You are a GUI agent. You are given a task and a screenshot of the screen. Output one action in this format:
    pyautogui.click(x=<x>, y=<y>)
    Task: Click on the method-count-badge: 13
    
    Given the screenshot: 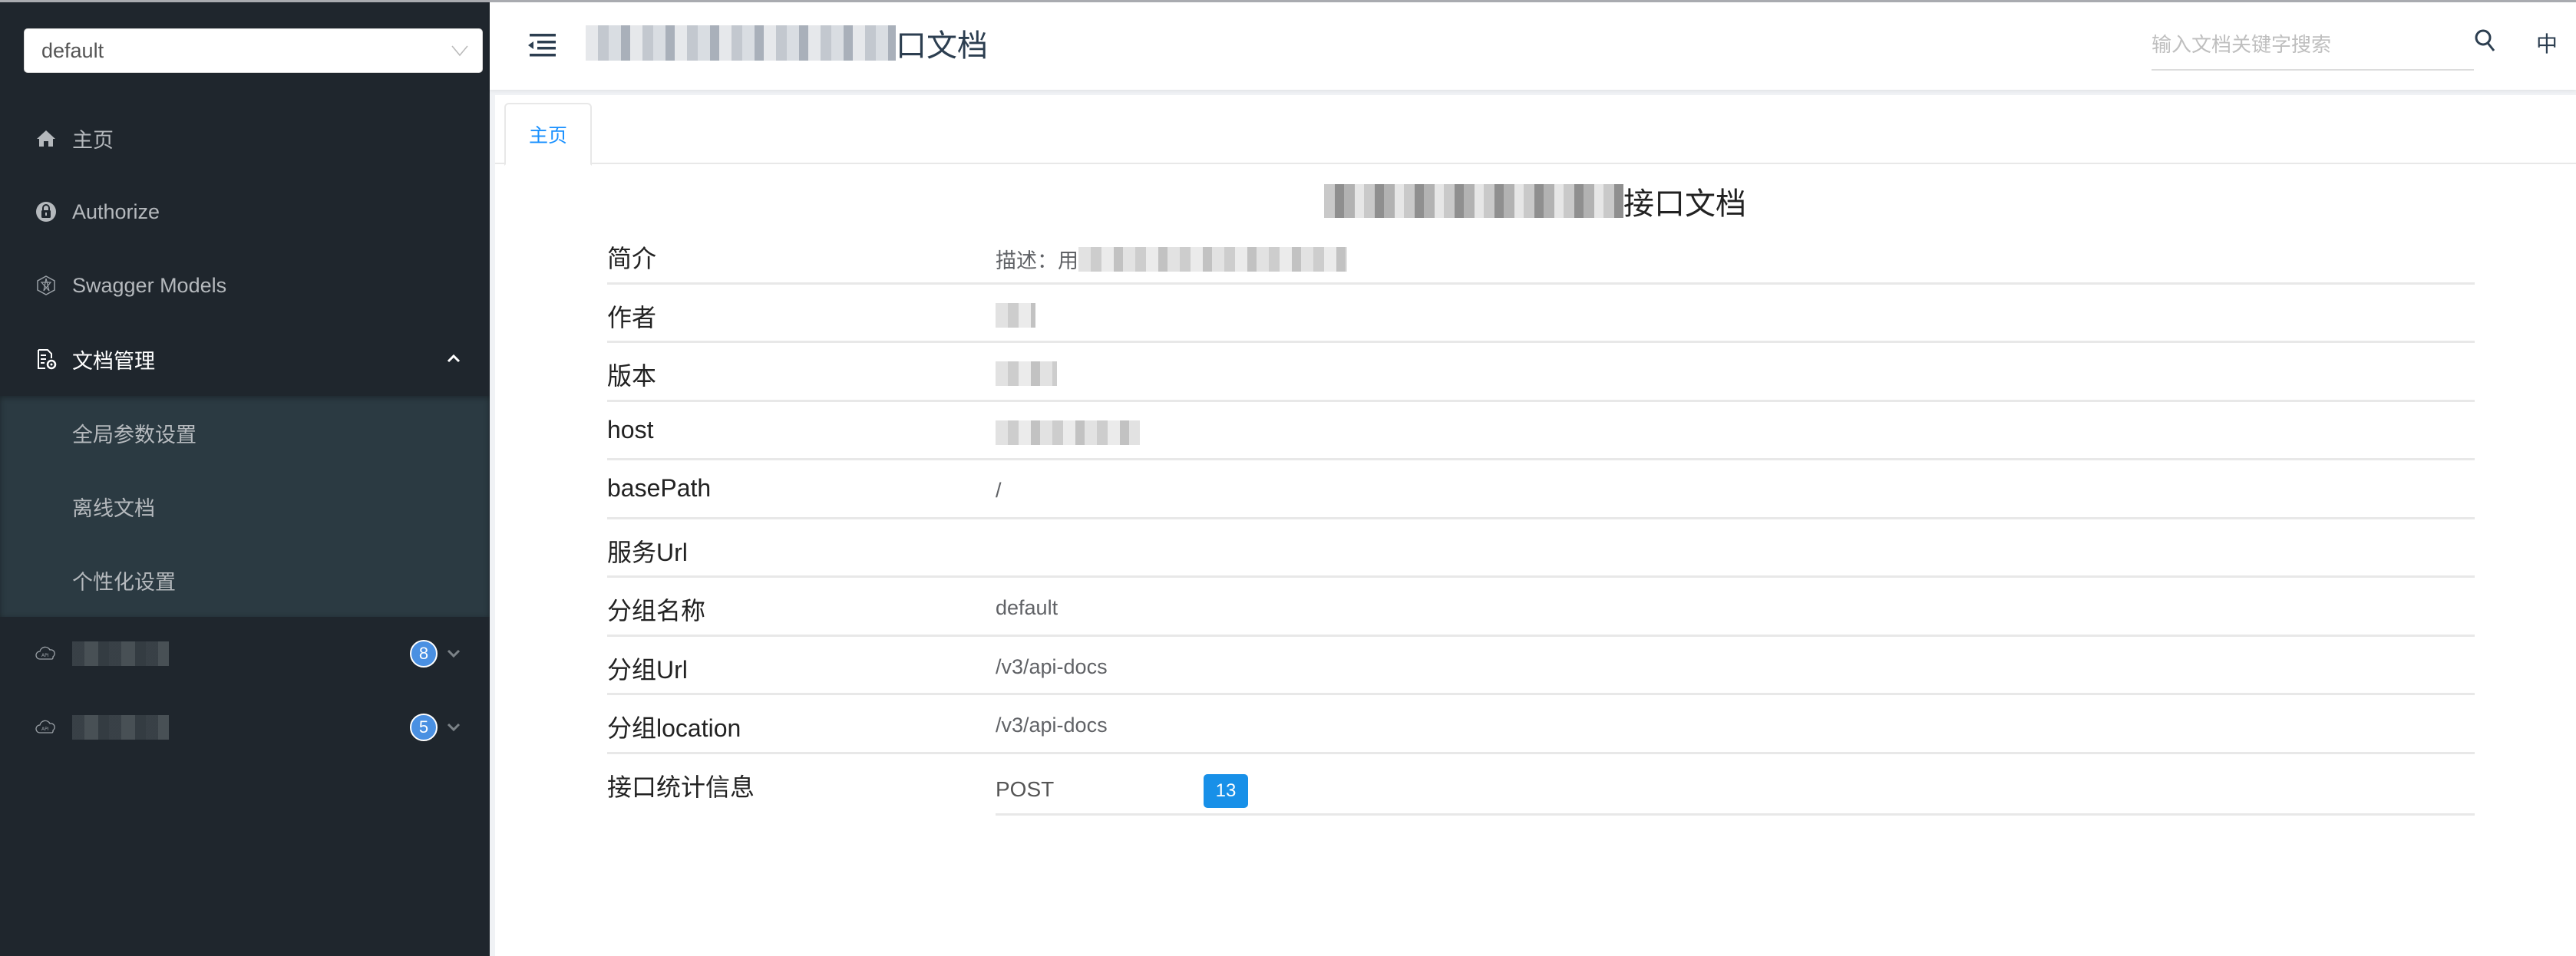 What is the action you would take?
    pyautogui.click(x=1226, y=791)
    